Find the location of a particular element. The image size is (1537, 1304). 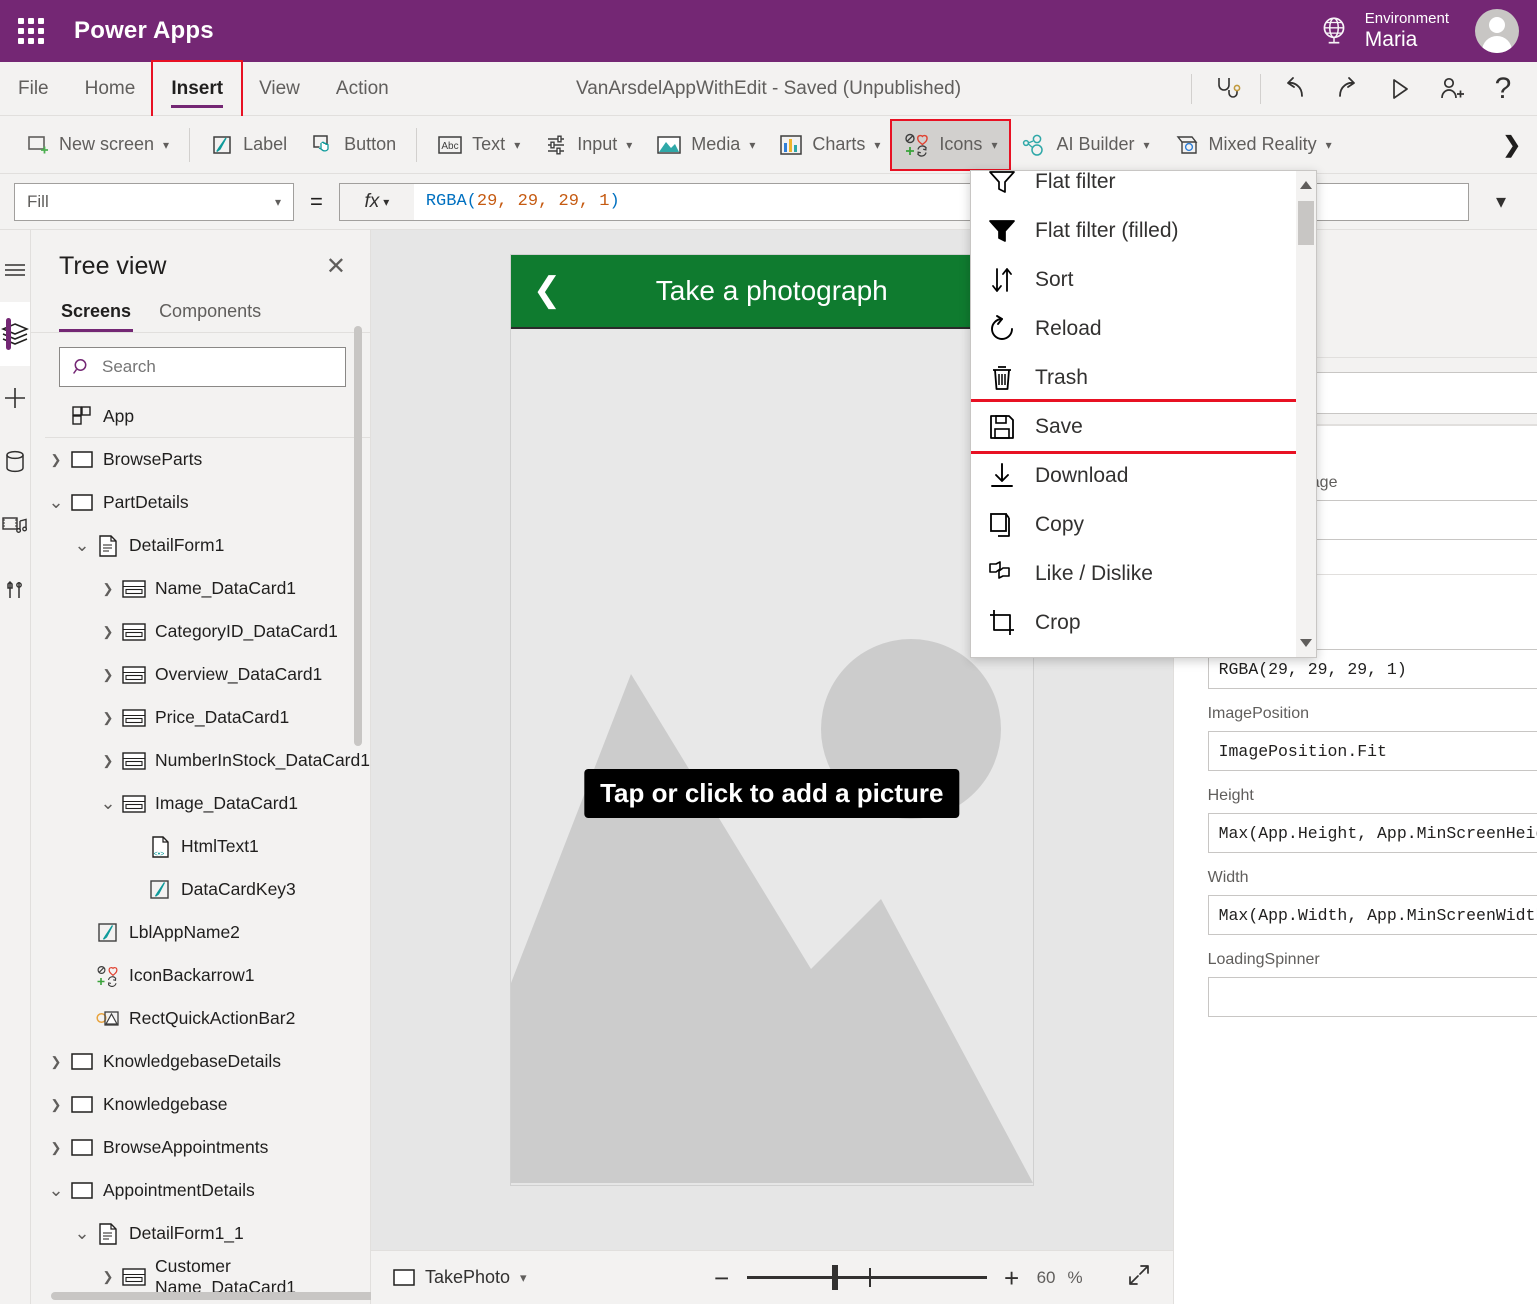

tree-node: ❯ Overview_DataCard1 is located at coordinates (207, 674).